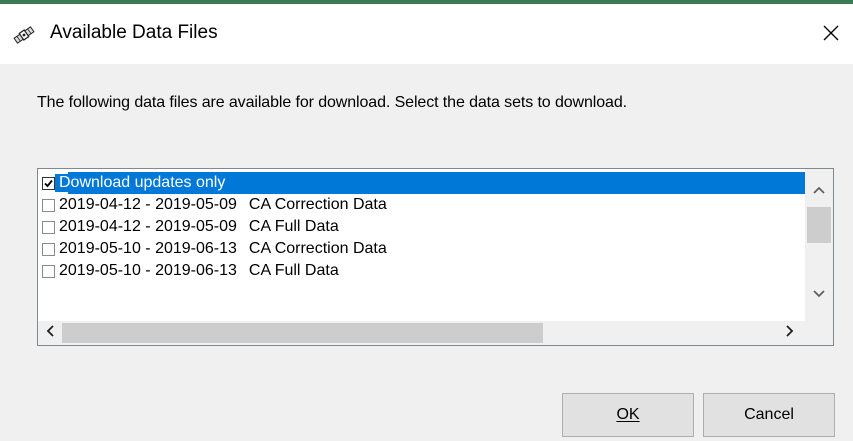  Describe the element at coordinates (819, 225) in the screenshot. I see `vertical-scroll-thumb` at that location.